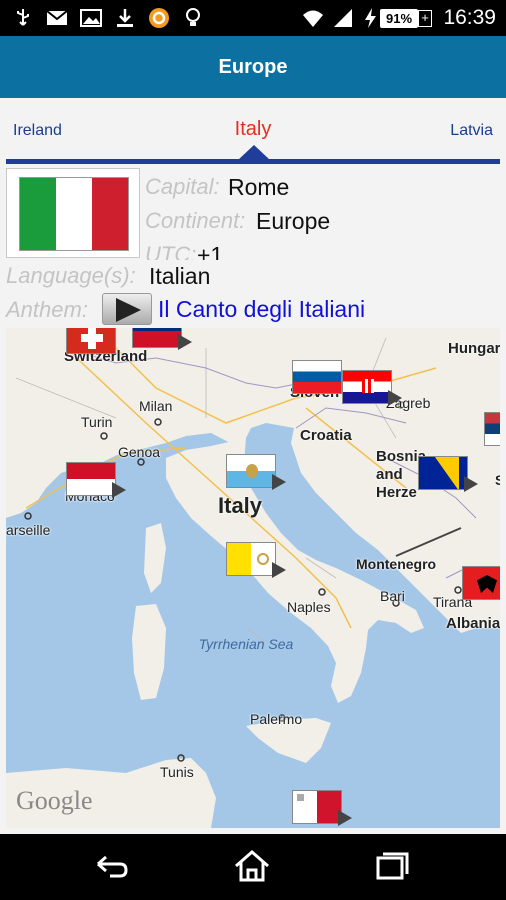 The image size is (506, 900). I want to click on country-pager-tabs: Ireland Italy Latvia, so click(253, 132).